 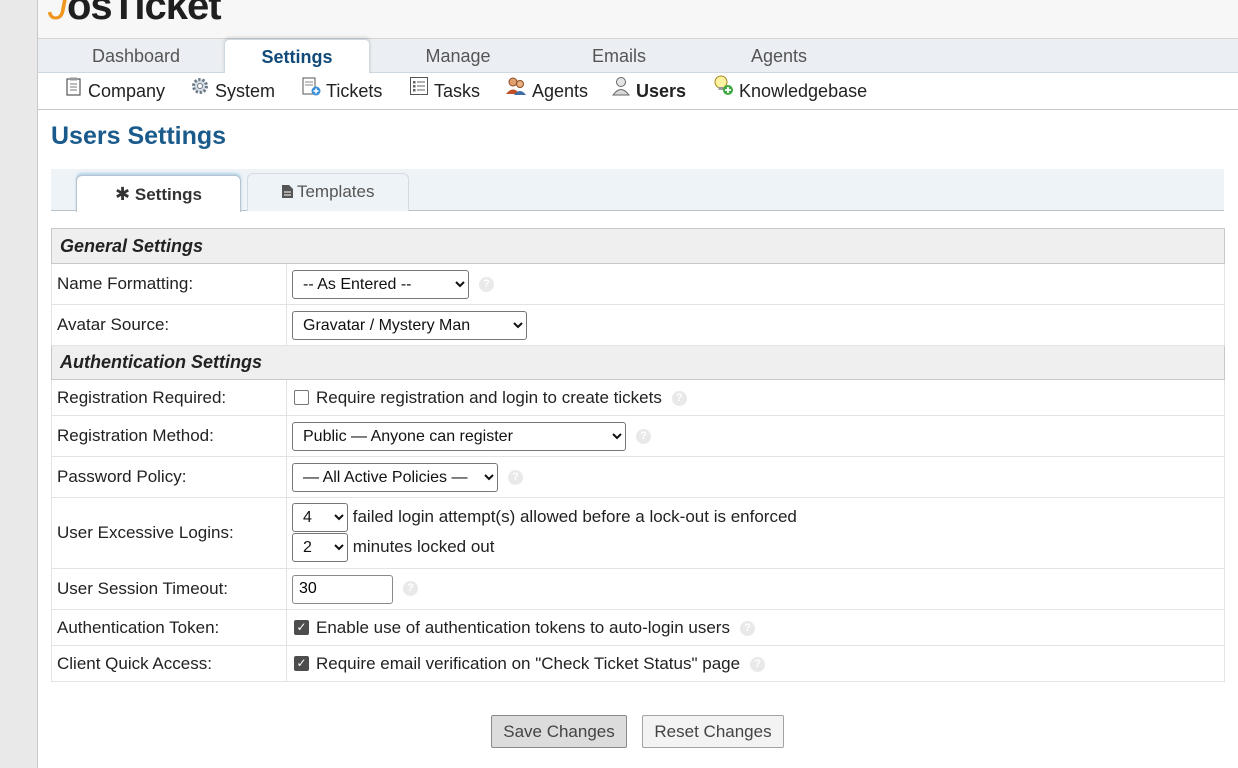 I want to click on section-title-general: General Settings, so click(x=638, y=246).